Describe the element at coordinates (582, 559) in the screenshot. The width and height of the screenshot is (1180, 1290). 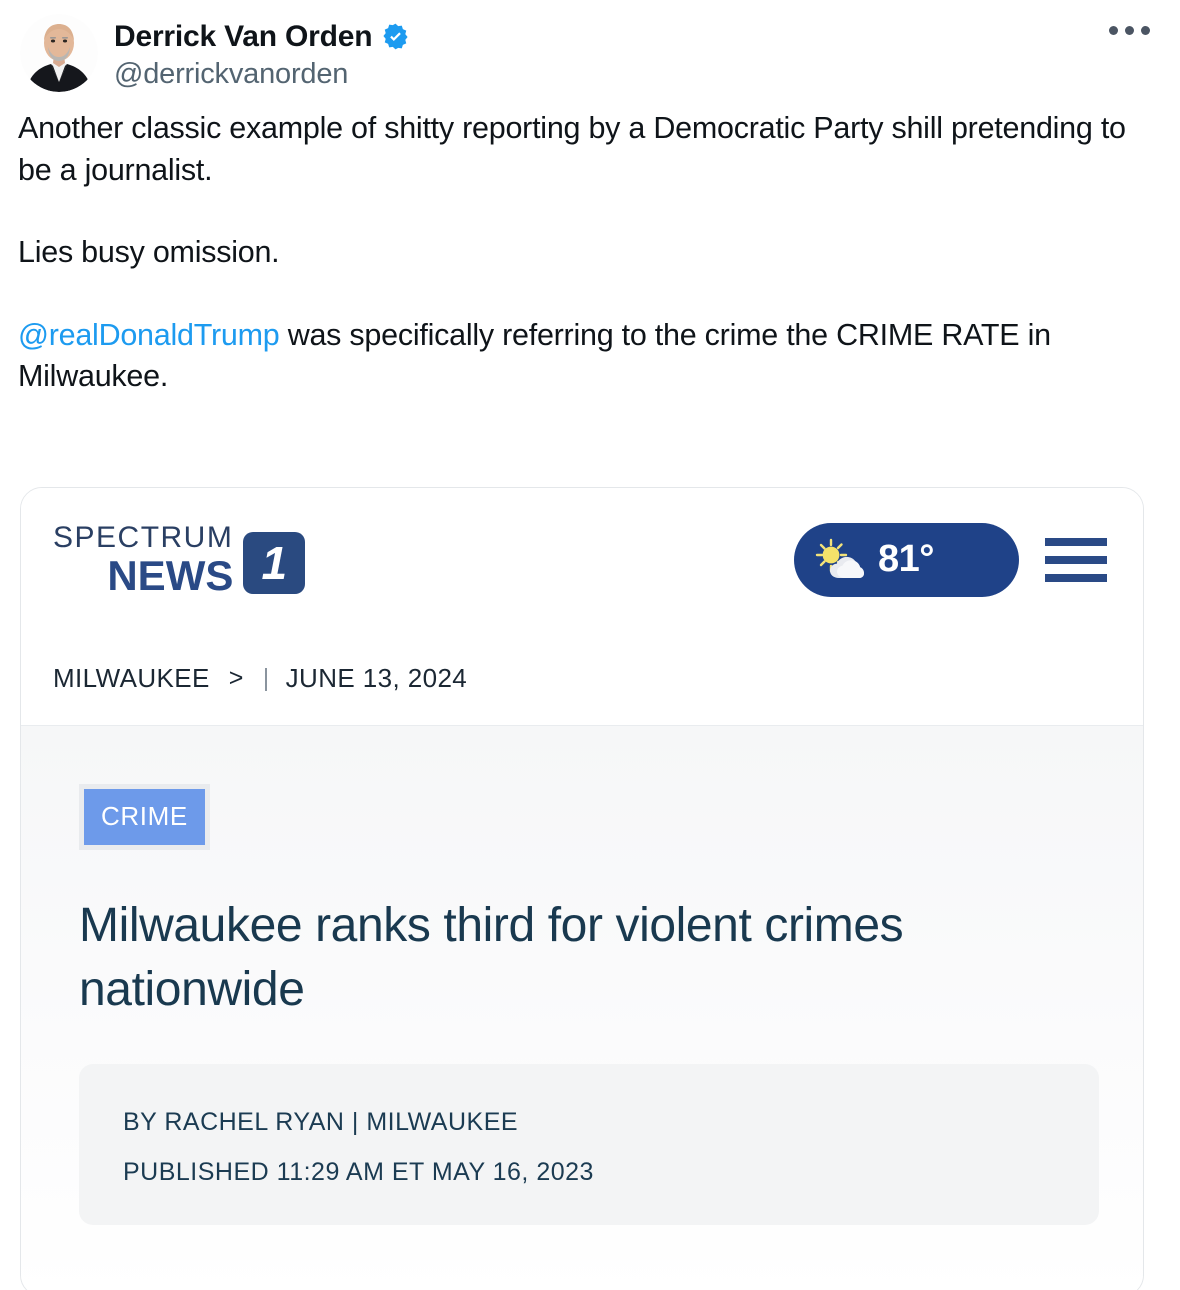
I see `card-topbar: SPECTRUM NEWS 1 81°` at that location.